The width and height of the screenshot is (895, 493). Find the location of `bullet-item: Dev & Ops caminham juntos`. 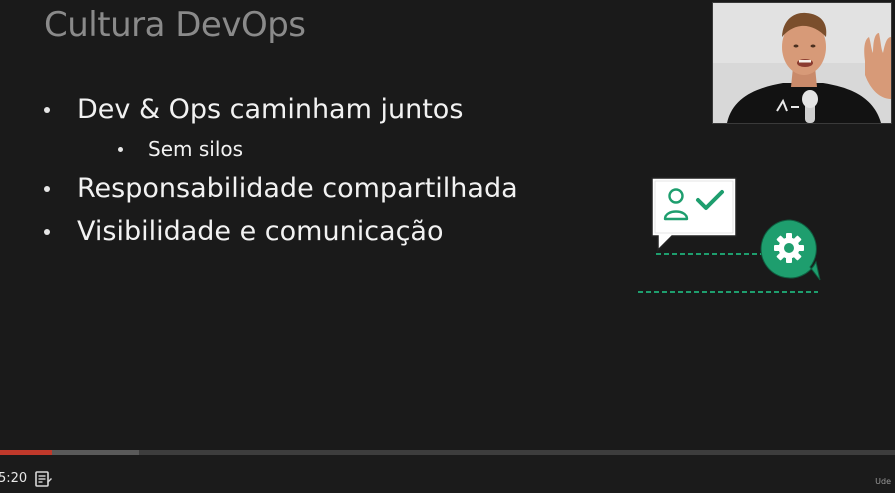

bullet-item: Dev & Ops caminham juntos is located at coordinates (253, 109).